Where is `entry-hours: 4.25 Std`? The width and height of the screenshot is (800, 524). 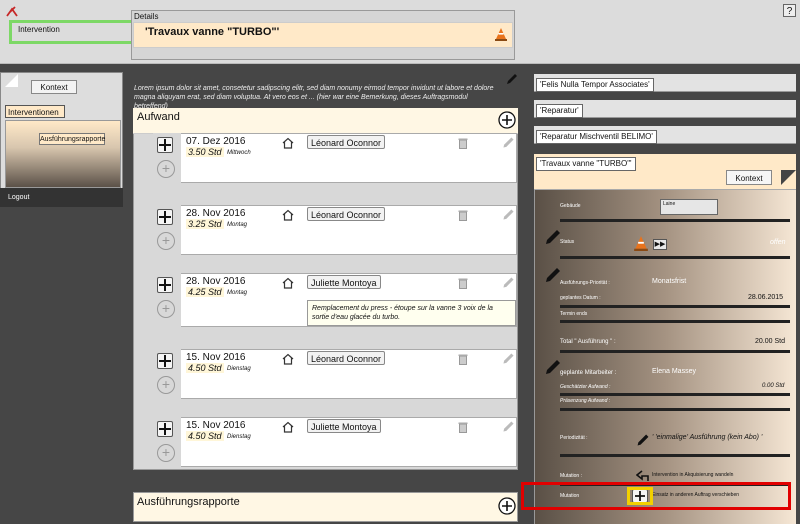 entry-hours: 4.25 Std is located at coordinates (205, 292).